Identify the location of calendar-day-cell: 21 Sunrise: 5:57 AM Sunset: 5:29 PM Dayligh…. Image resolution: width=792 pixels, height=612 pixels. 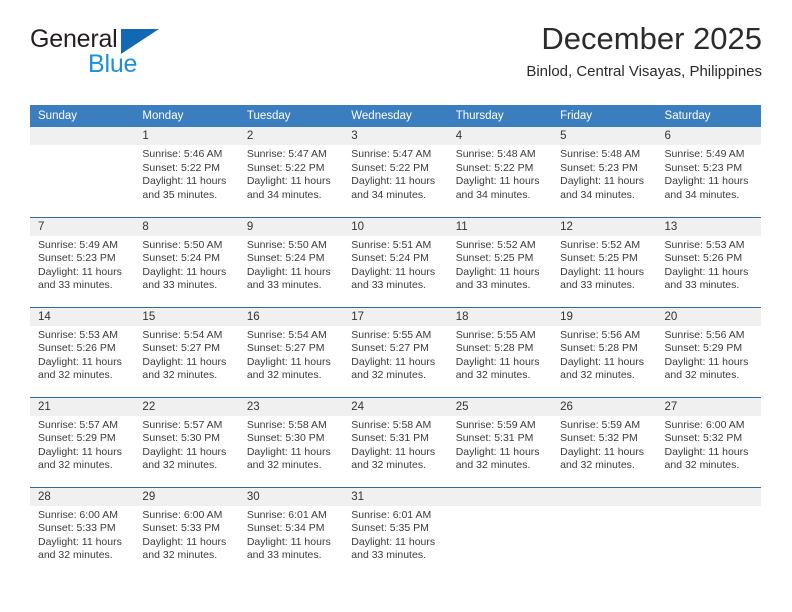
(82, 441).